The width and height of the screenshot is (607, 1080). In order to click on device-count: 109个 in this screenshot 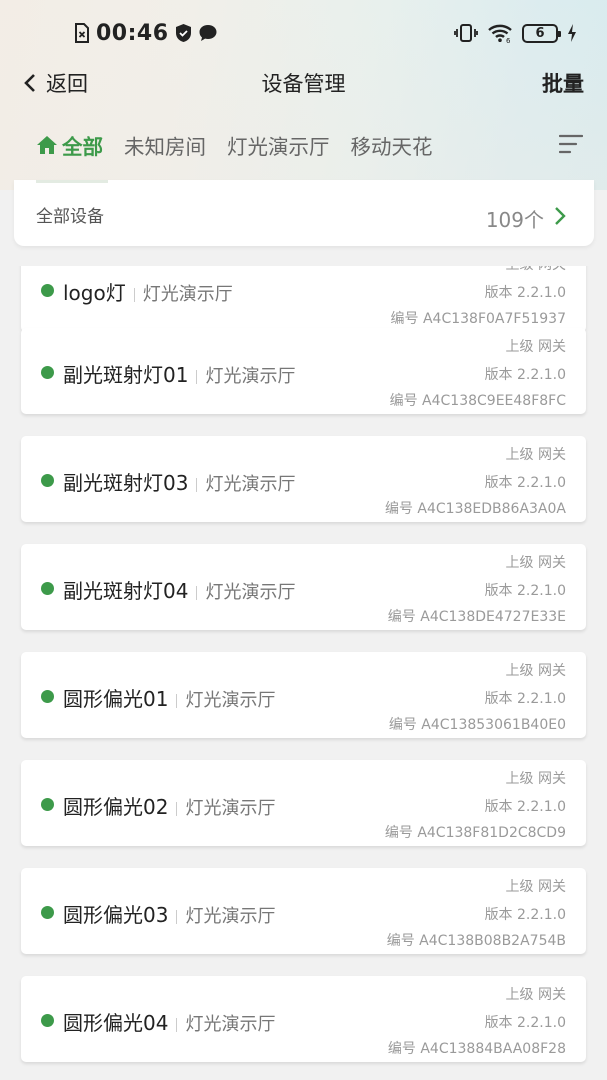, I will do `click(514, 220)`.